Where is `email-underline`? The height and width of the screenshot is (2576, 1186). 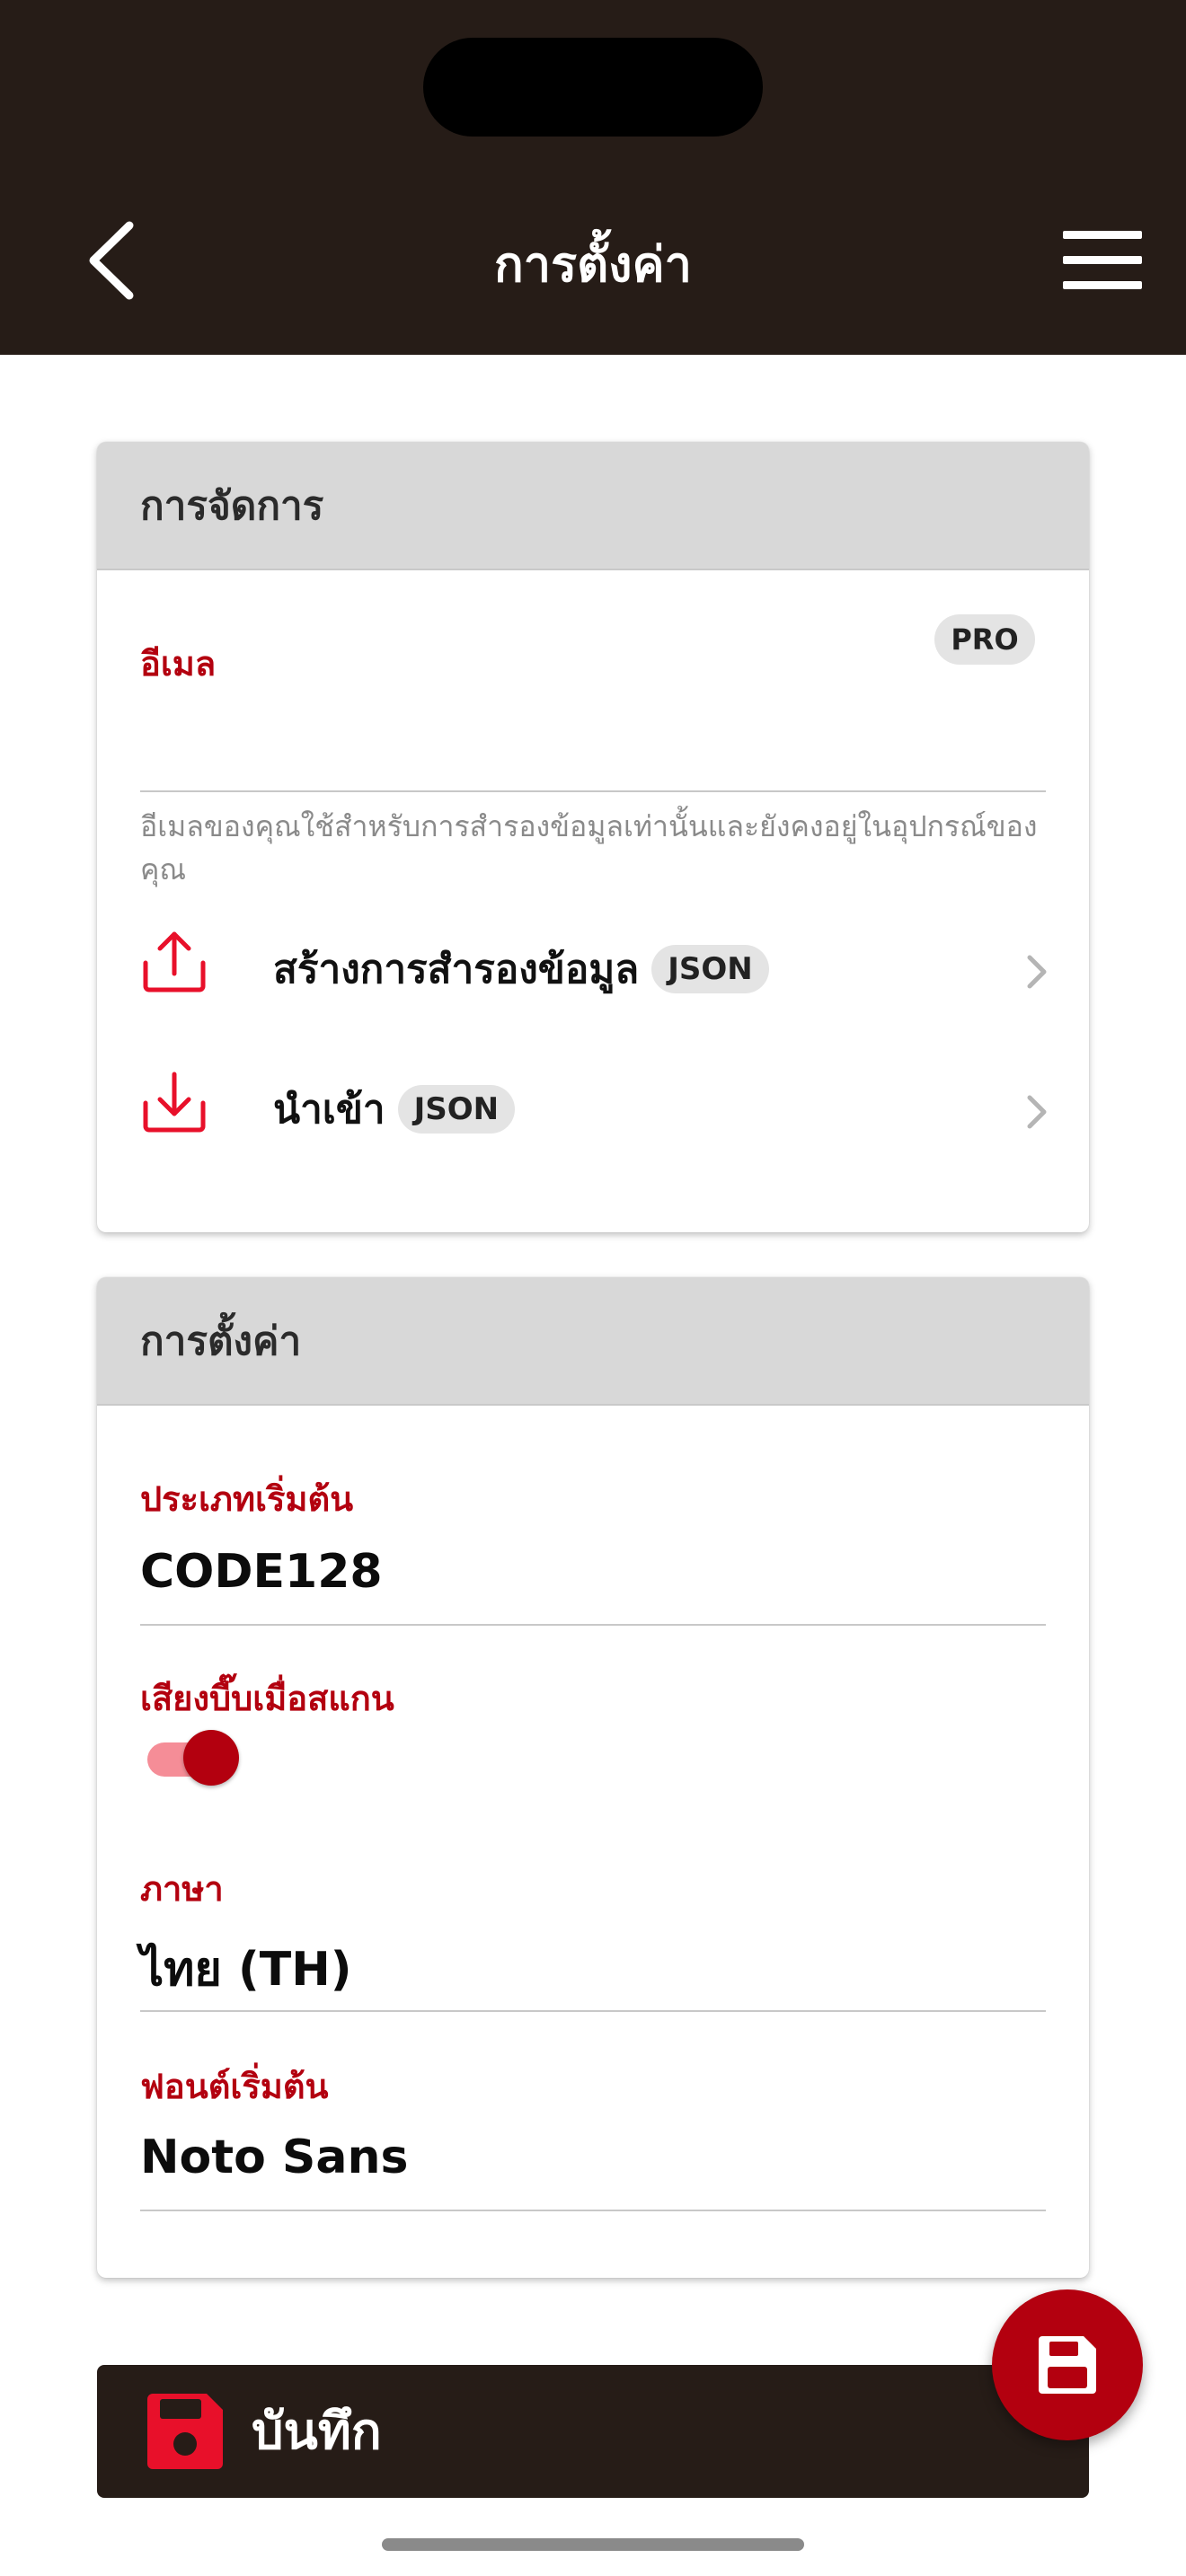
email-underline is located at coordinates (593, 791).